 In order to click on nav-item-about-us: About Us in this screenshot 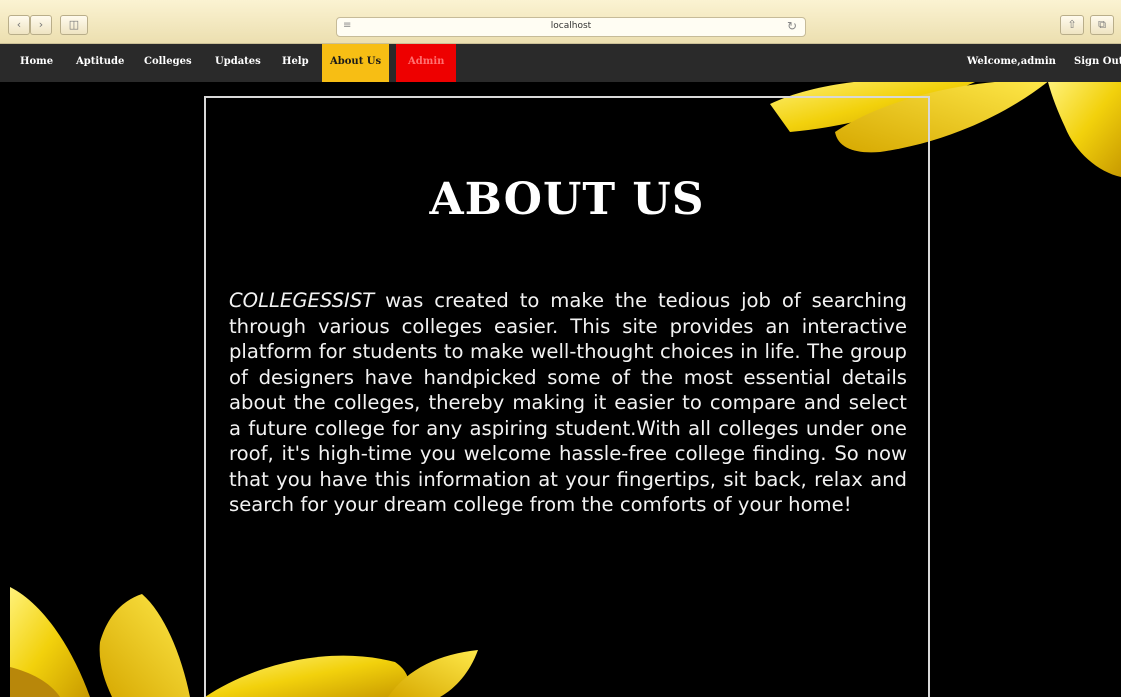, I will do `click(356, 63)`.